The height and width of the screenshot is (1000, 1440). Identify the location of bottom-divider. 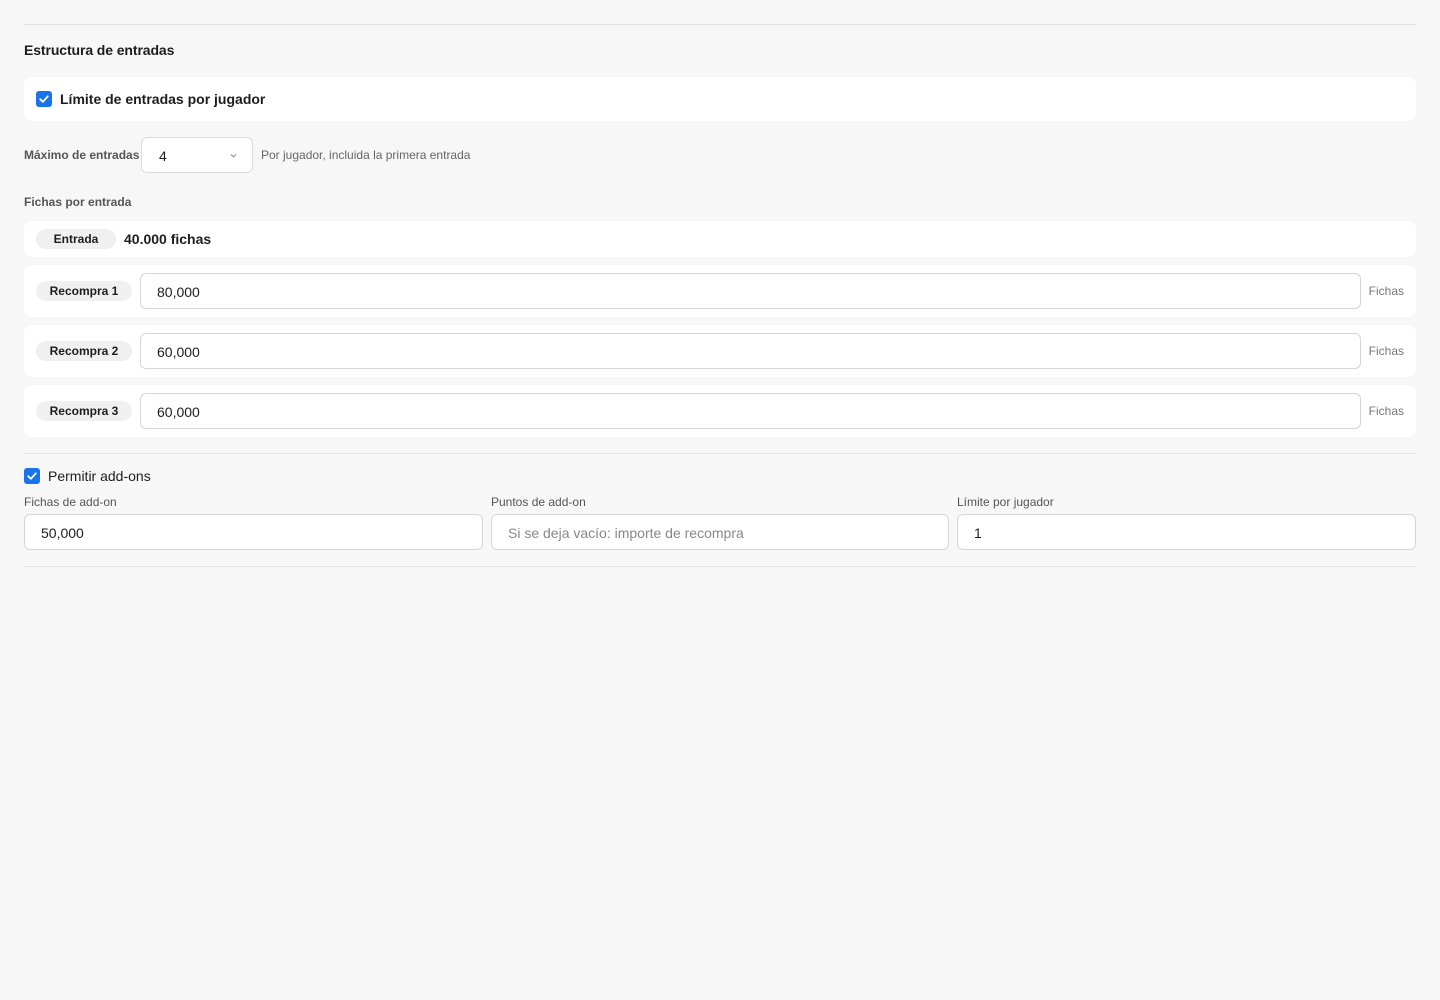
(720, 566).